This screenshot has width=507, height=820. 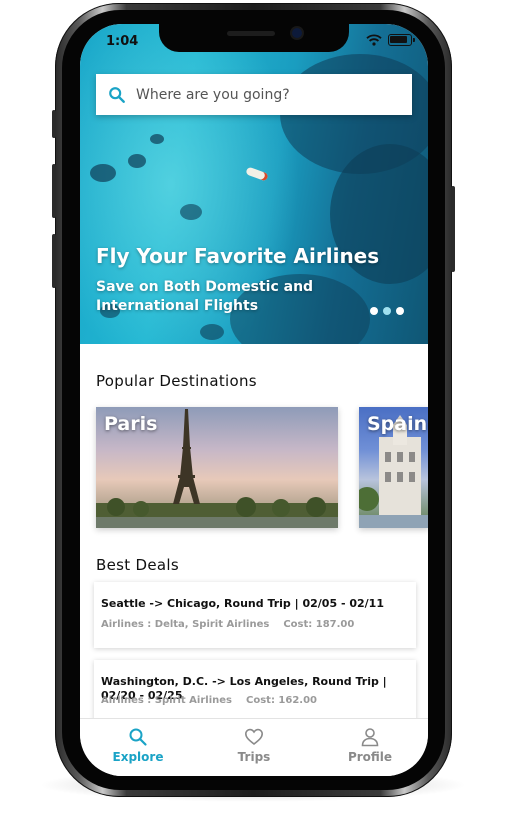 I want to click on deal-airlines: Airlines : Spirit Airlines, so click(x=166, y=700).